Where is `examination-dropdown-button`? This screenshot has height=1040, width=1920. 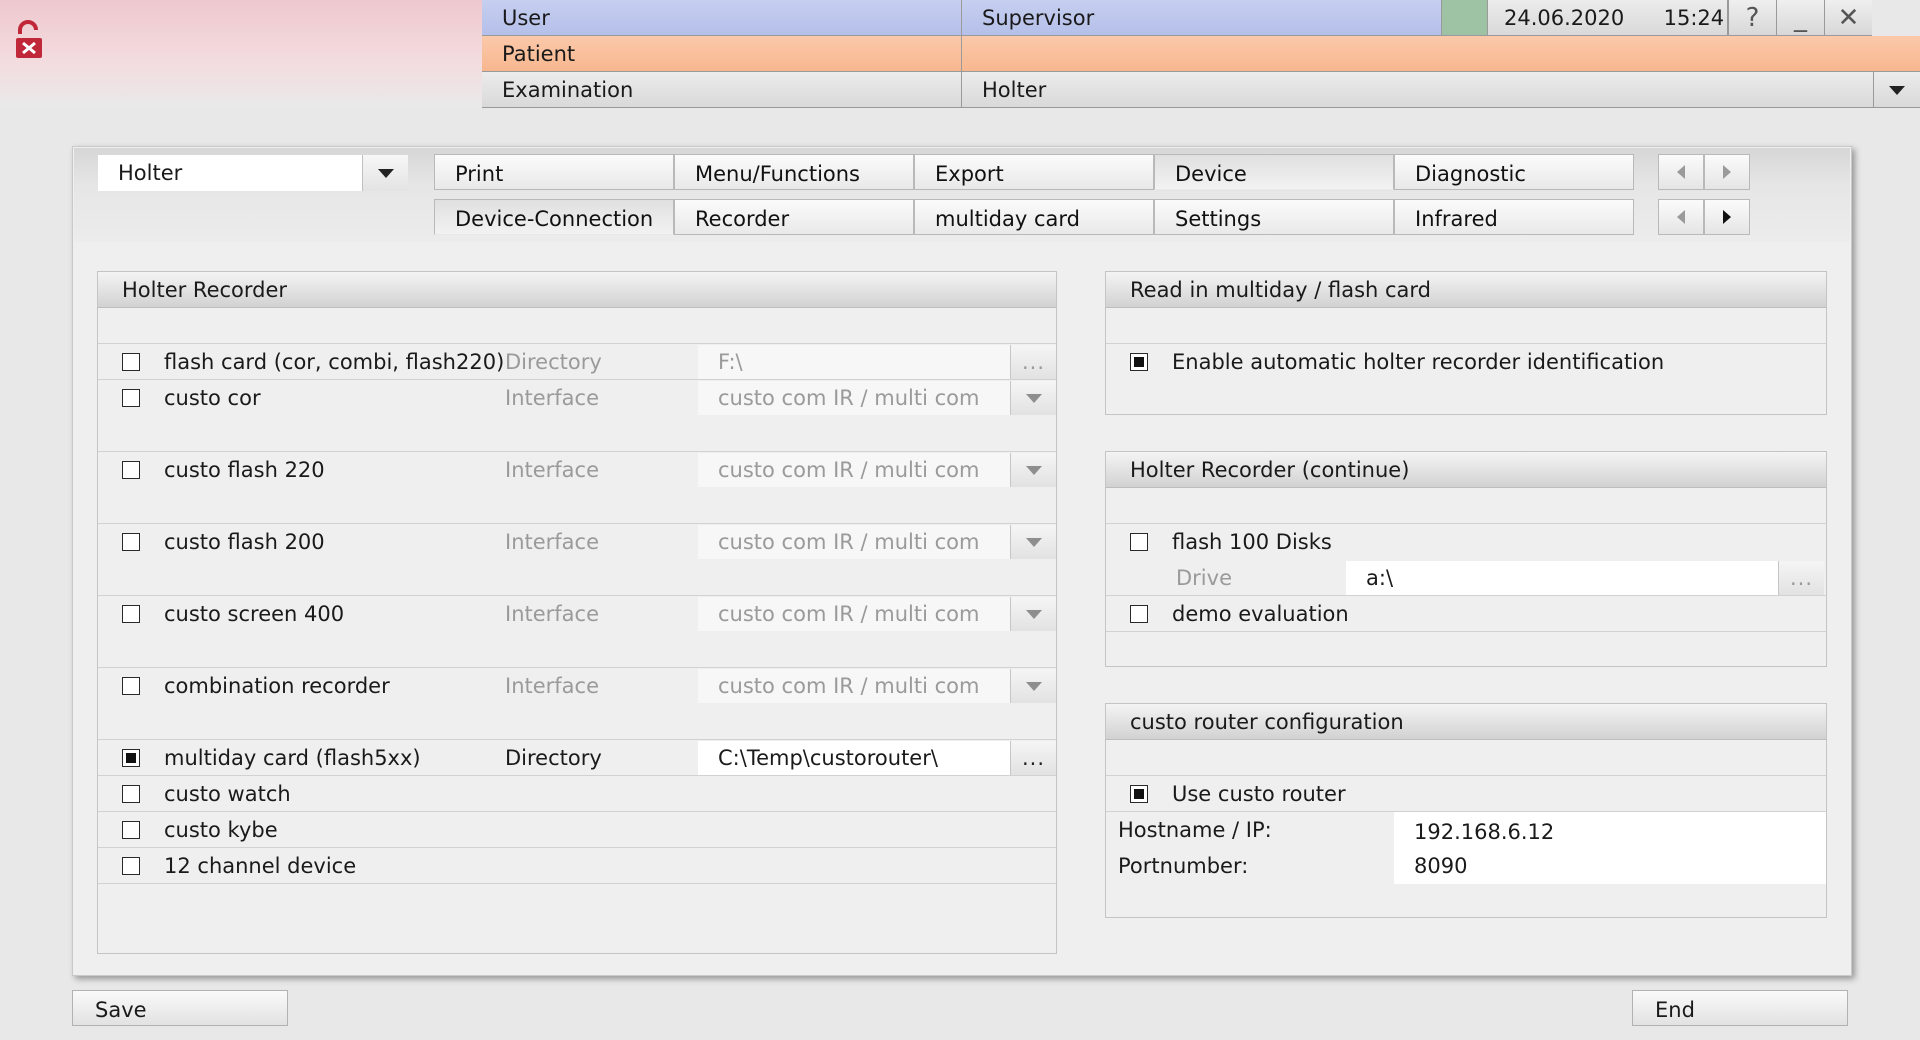 examination-dropdown-button is located at coordinates (1897, 90).